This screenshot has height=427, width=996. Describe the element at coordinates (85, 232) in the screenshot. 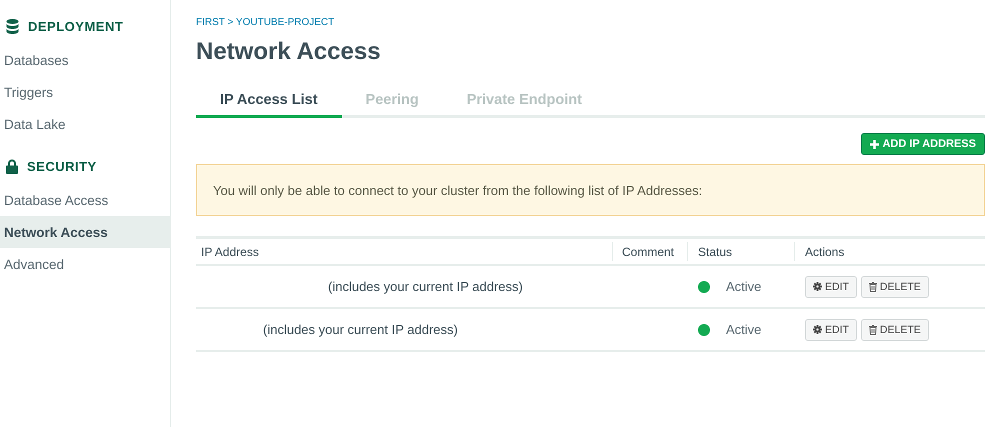

I see `sidebar-item: Network Access` at that location.